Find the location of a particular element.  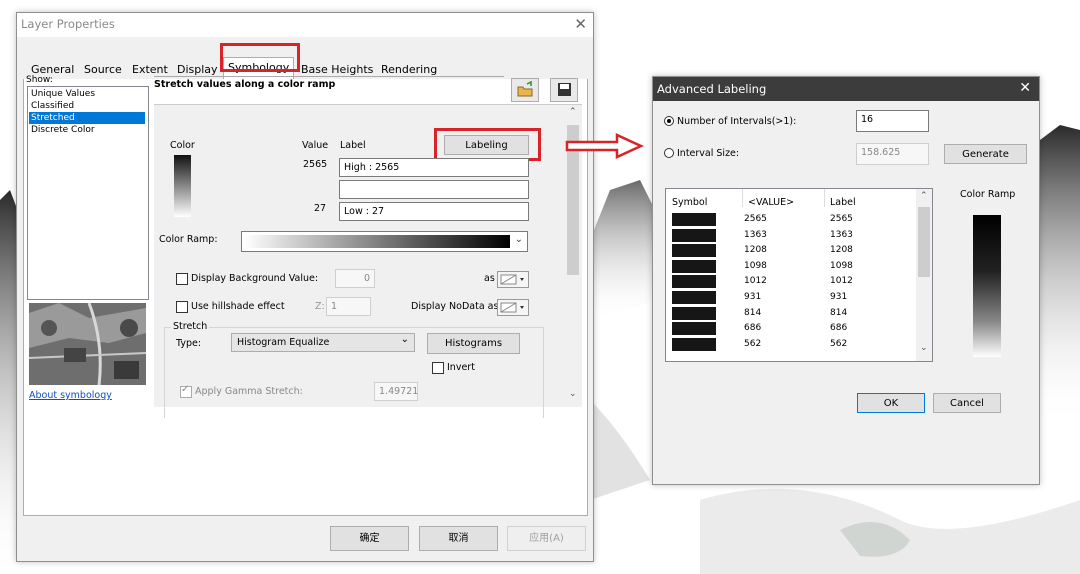

cancel-button: 取消 is located at coordinates (458, 538).